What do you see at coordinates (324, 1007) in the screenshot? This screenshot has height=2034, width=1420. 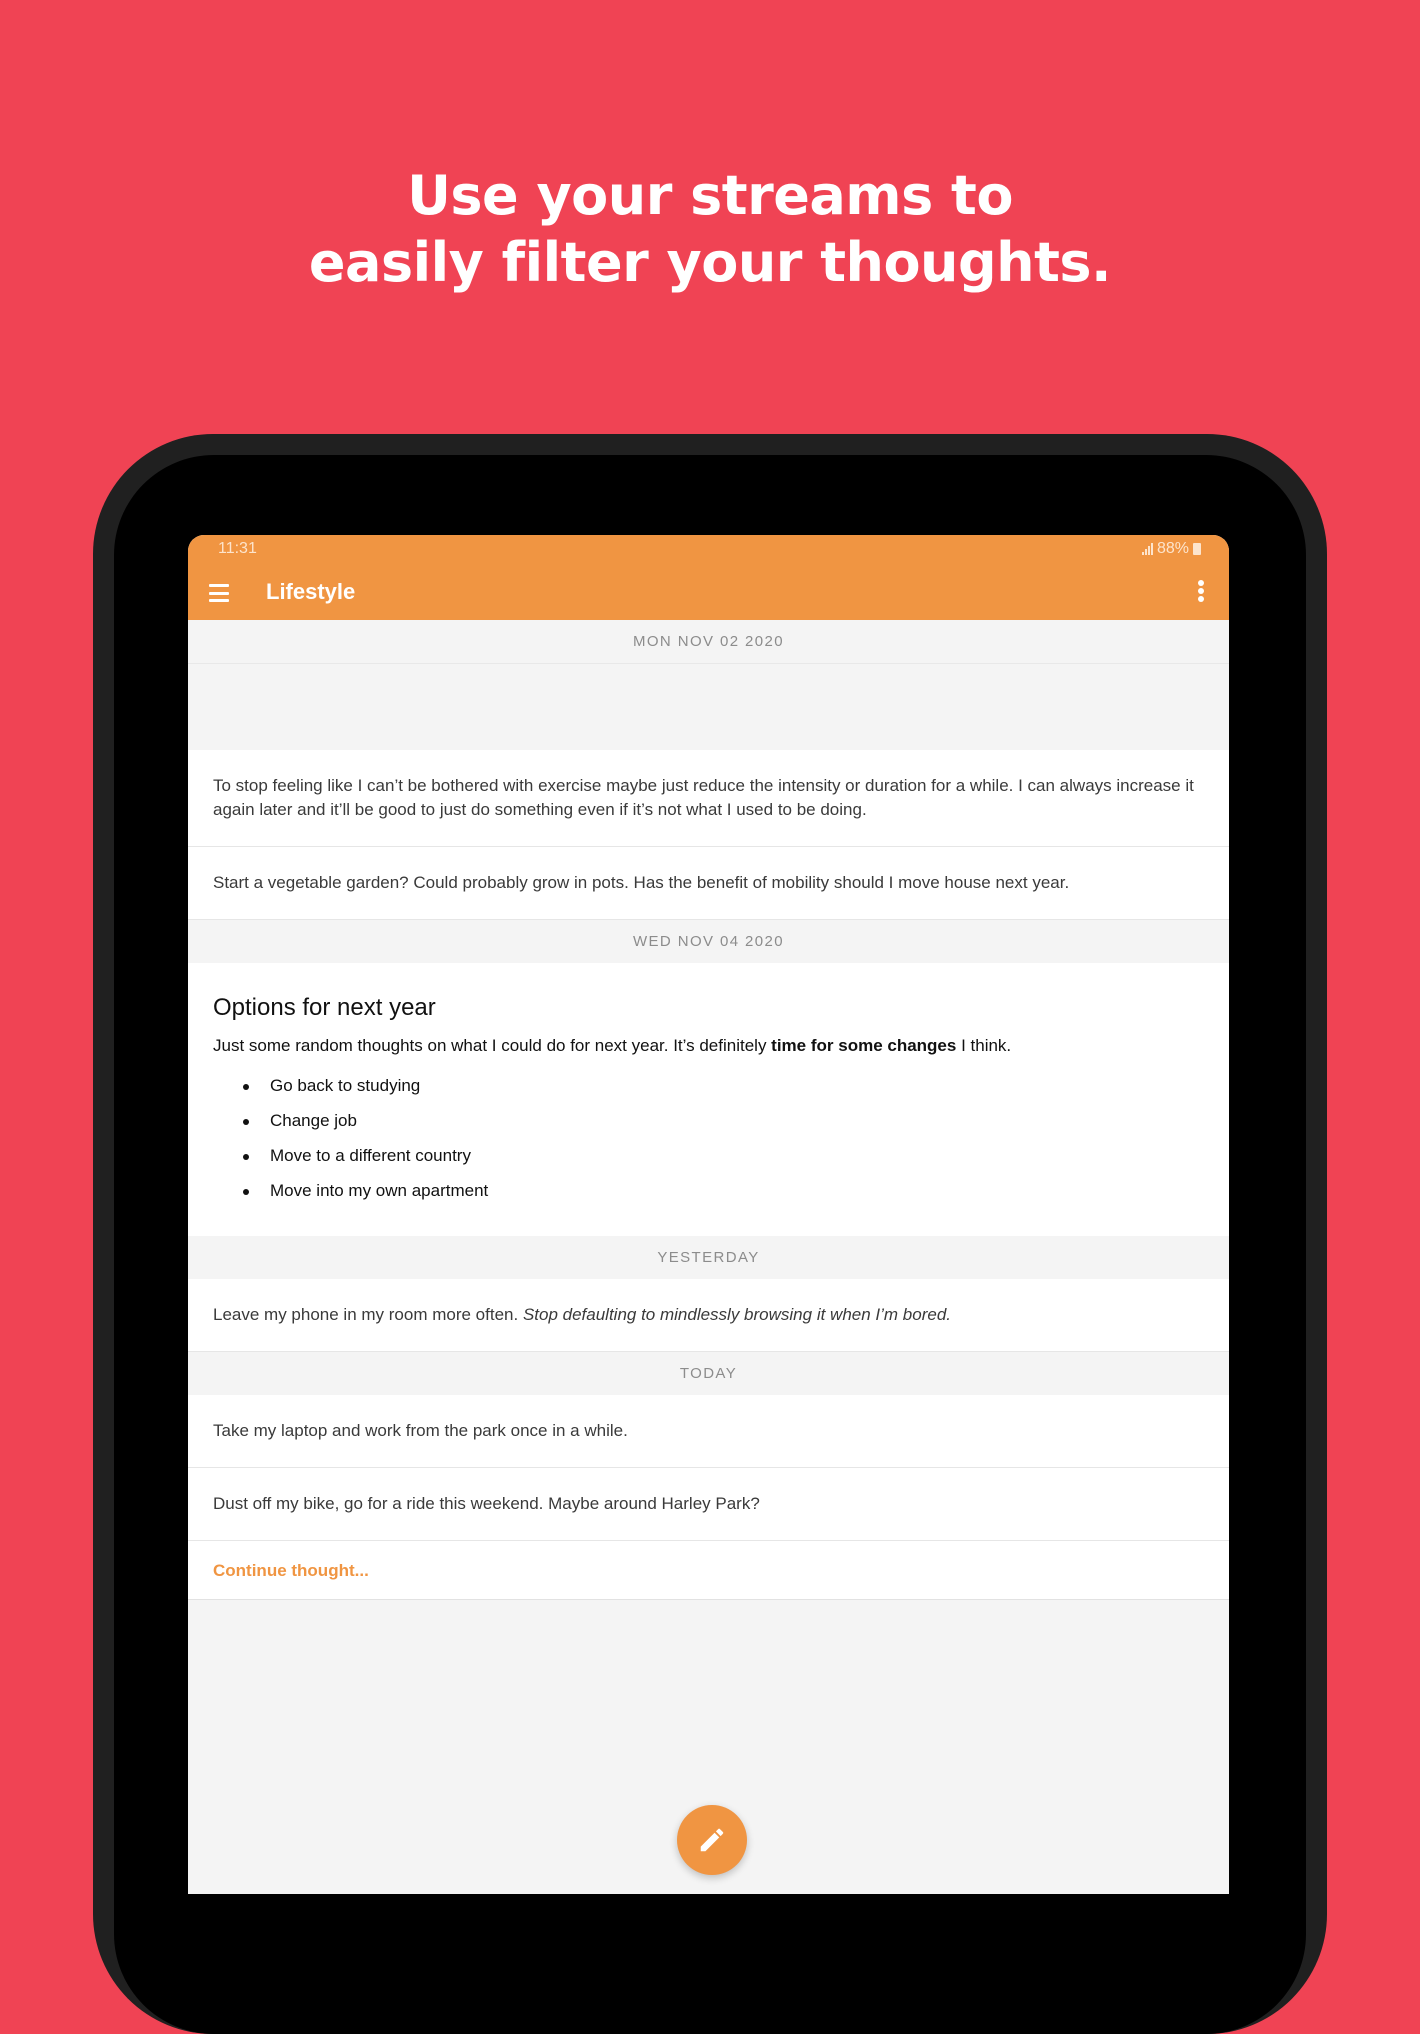 I see `thought-title: Options for next year` at bounding box center [324, 1007].